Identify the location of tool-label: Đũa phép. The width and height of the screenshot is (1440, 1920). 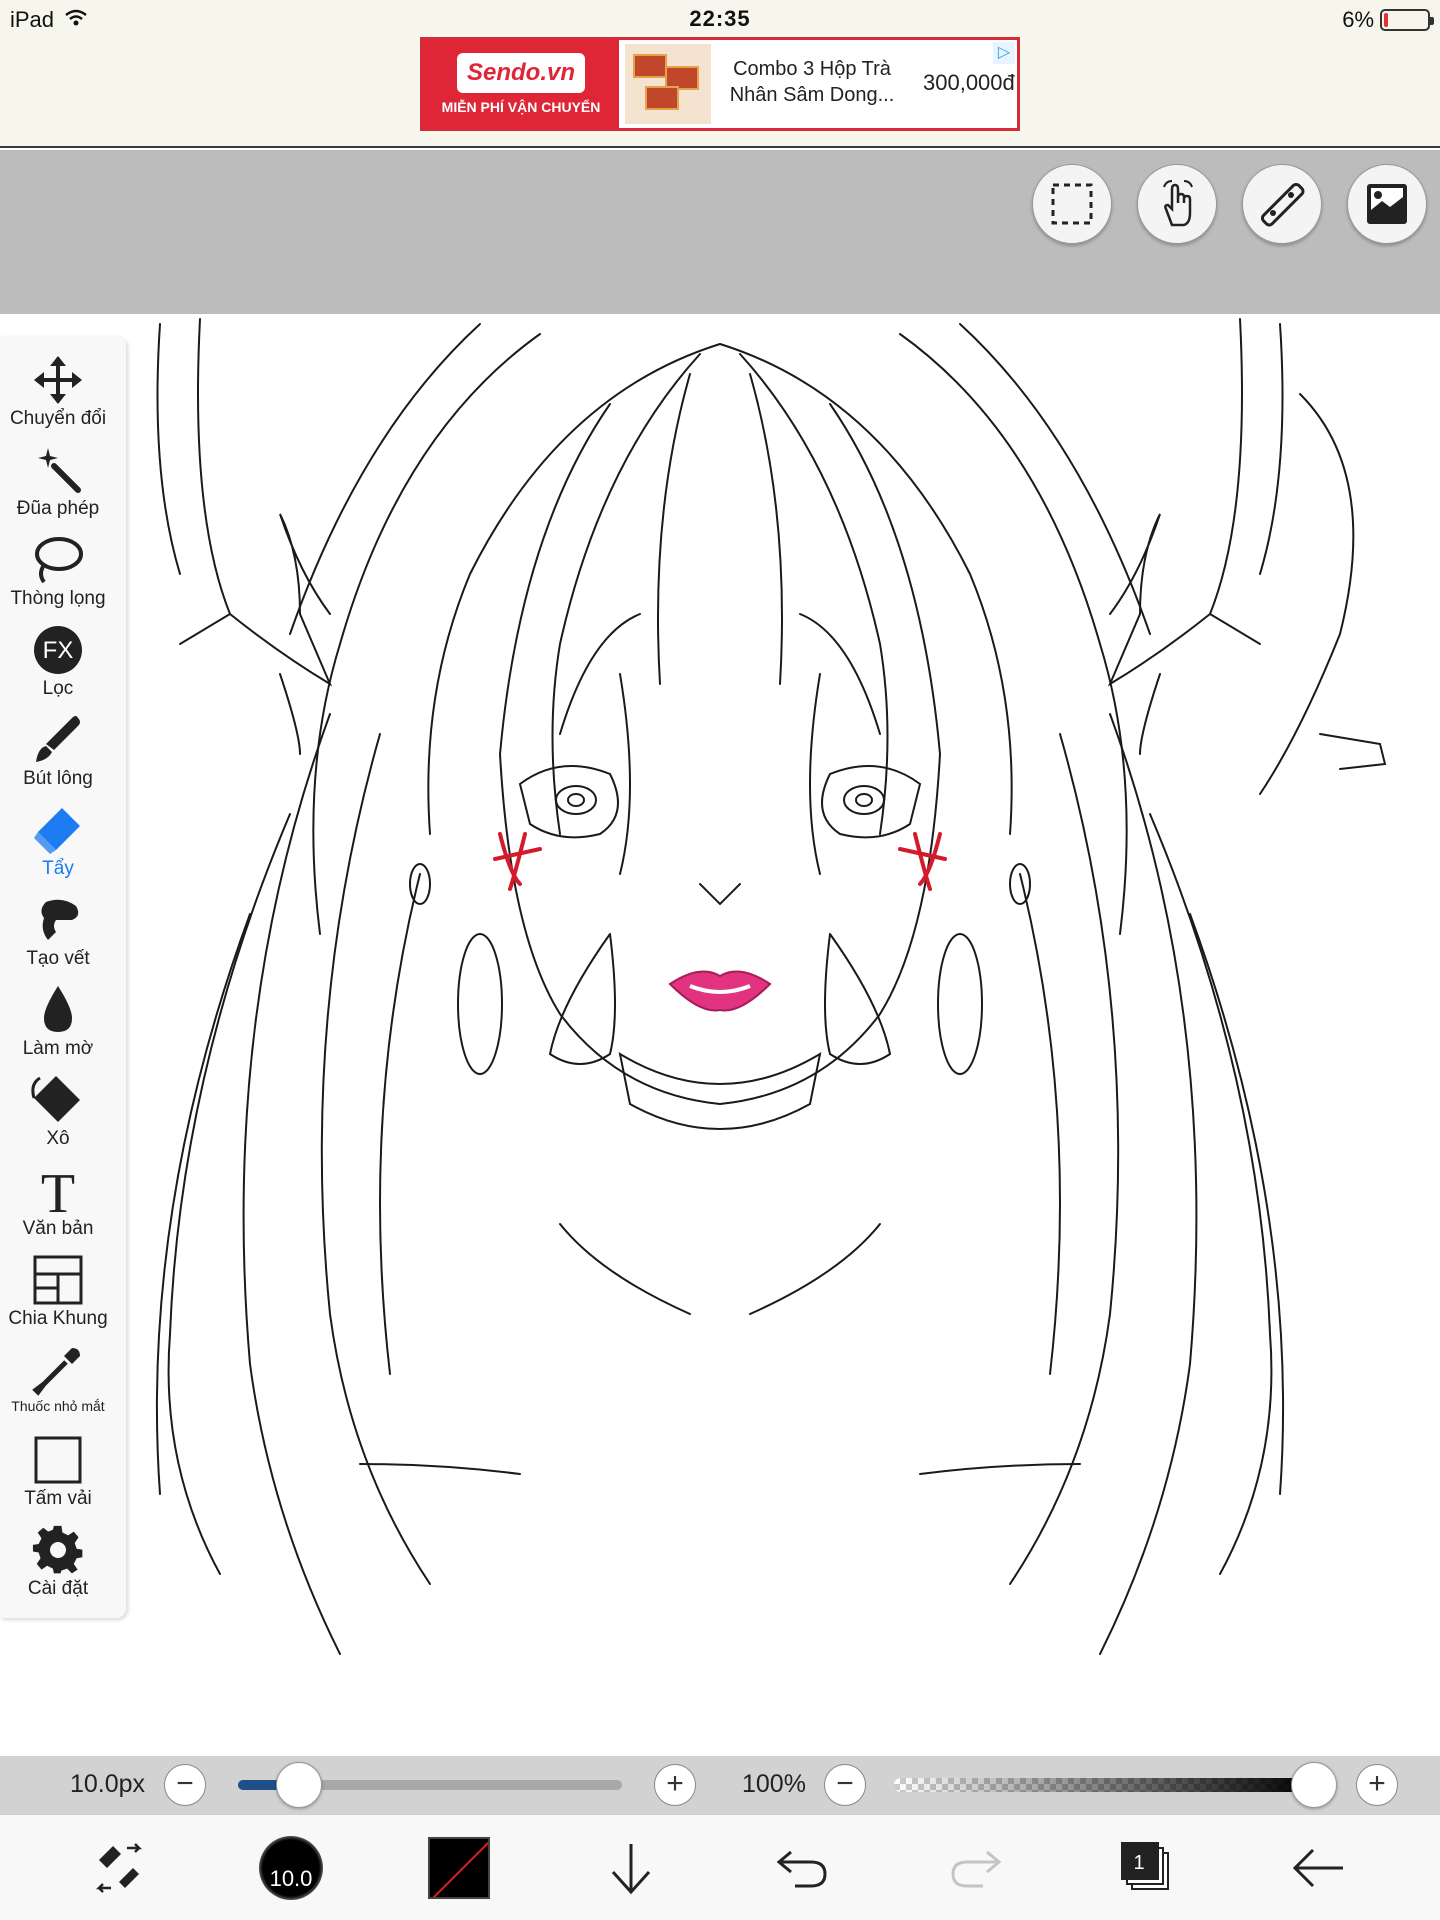
(58, 508).